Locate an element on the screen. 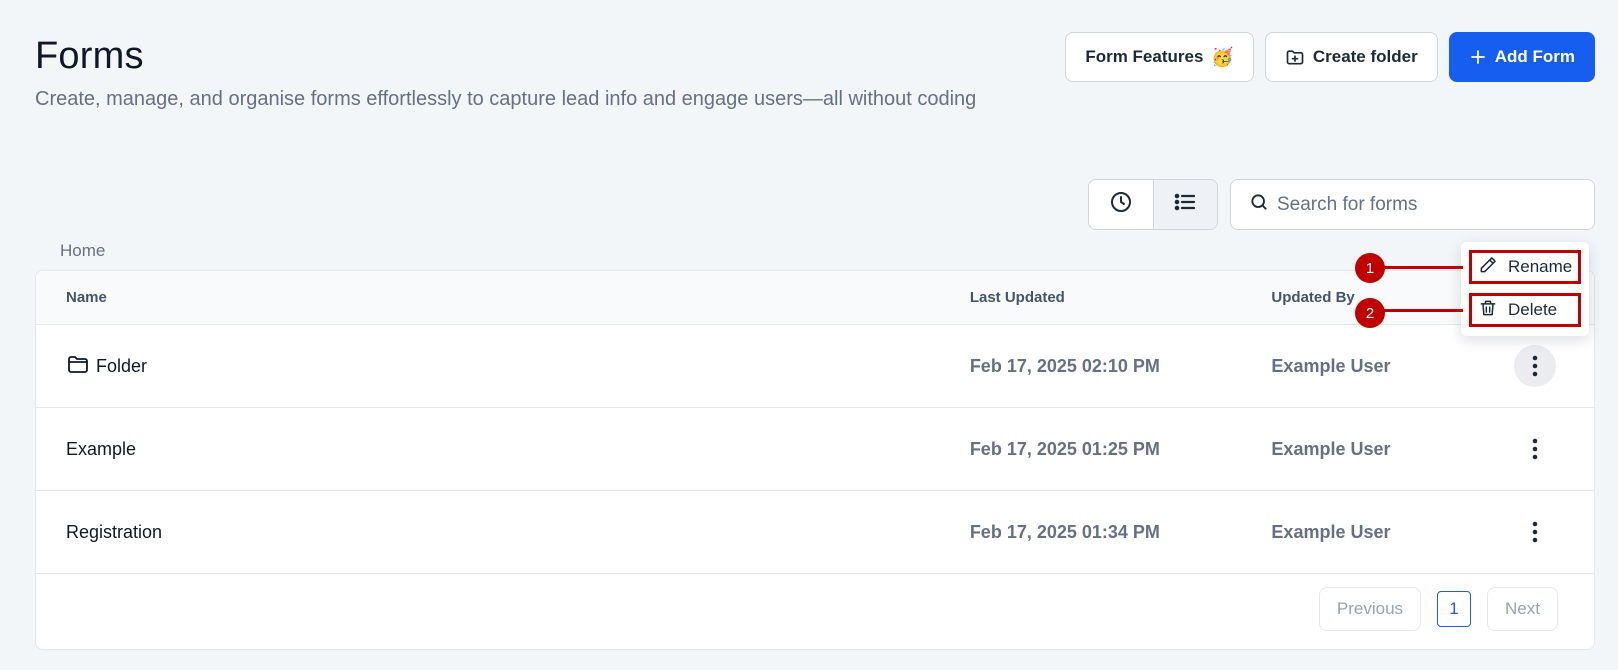  form-features-button: Form Features 🥳 is located at coordinates (1159, 57).